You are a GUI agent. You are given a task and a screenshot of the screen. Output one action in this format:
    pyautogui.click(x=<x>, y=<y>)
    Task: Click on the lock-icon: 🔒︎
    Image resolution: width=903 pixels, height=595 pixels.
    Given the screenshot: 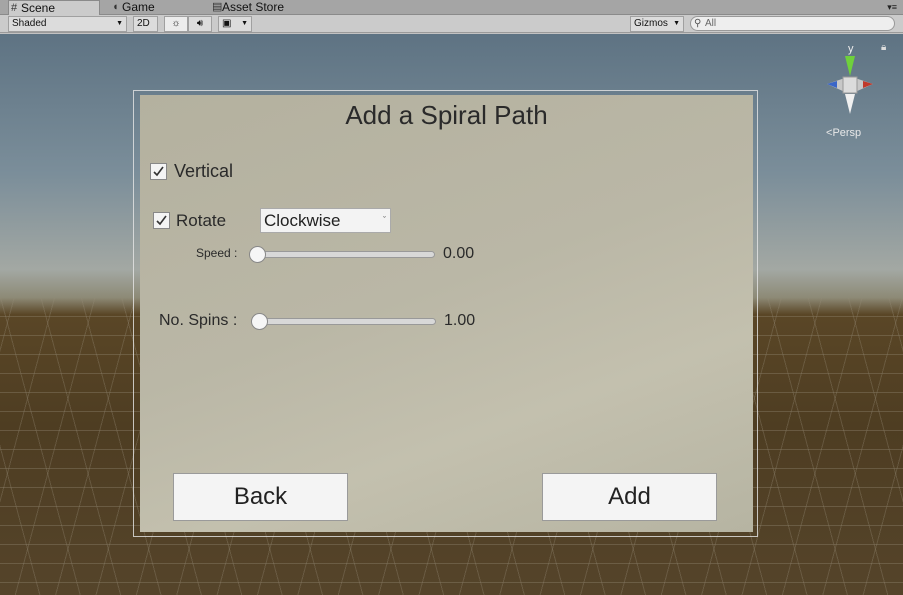 What is the action you would take?
    pyautogui.click(x=883, y=47)
    